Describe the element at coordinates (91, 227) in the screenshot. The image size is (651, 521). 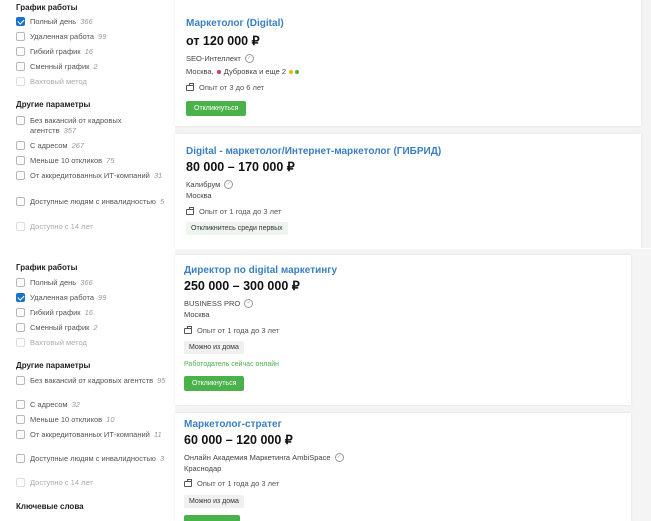
I see `filter-from-14: Доступно с 14 лет` at that location.